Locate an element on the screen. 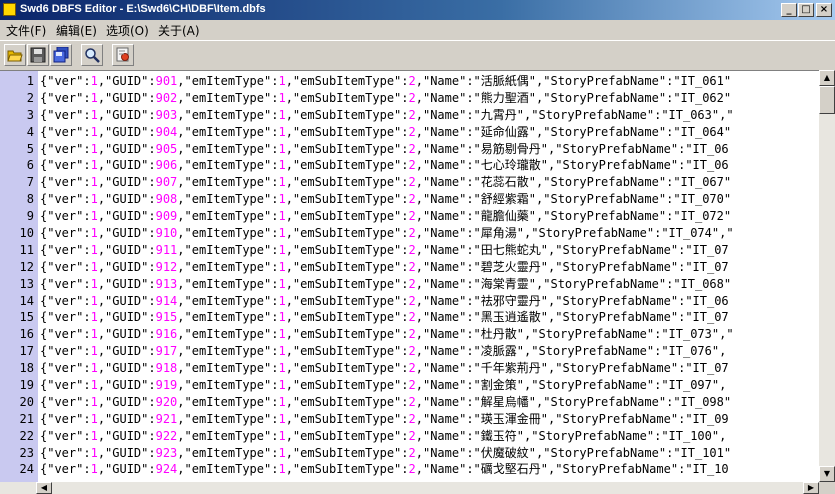  scroll-down-button: ▼ is located at coordinates (827, 474).